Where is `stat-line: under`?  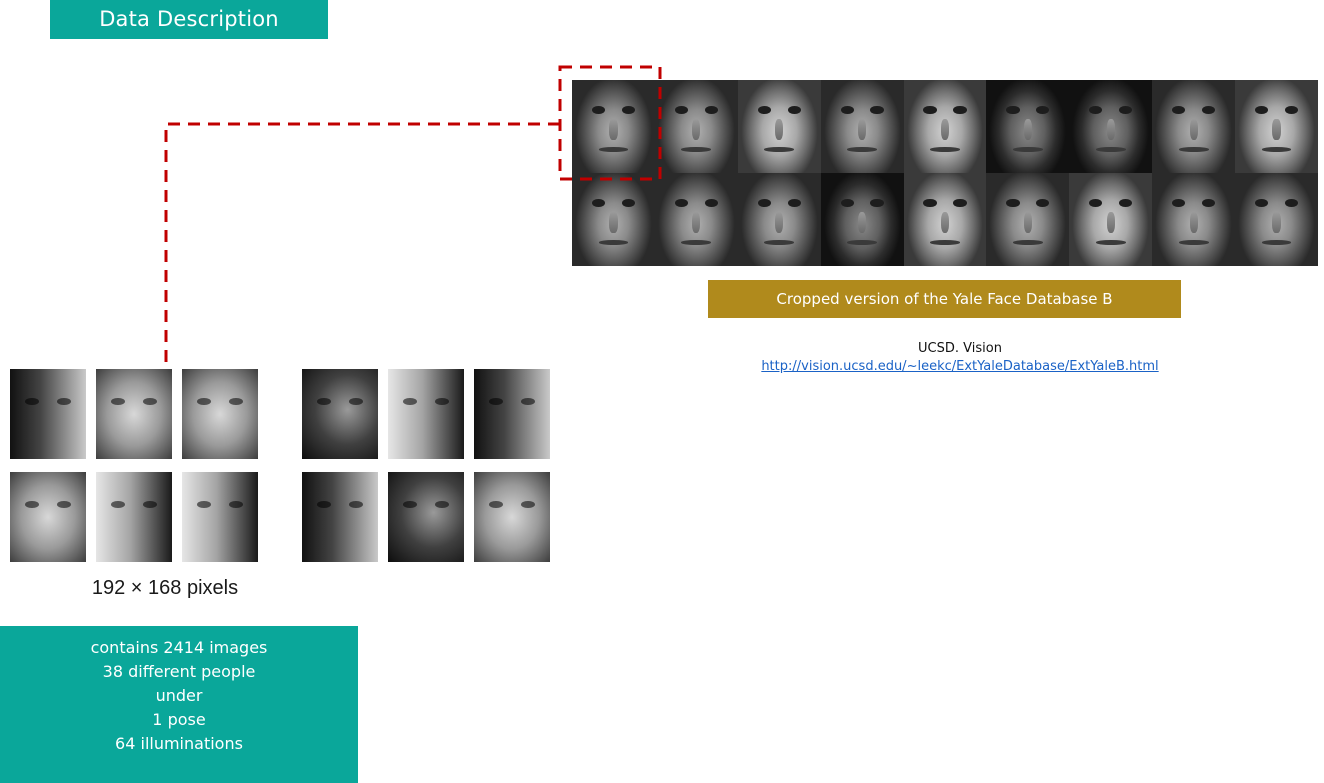
stat-line: under is located at coordinates (179, 695).